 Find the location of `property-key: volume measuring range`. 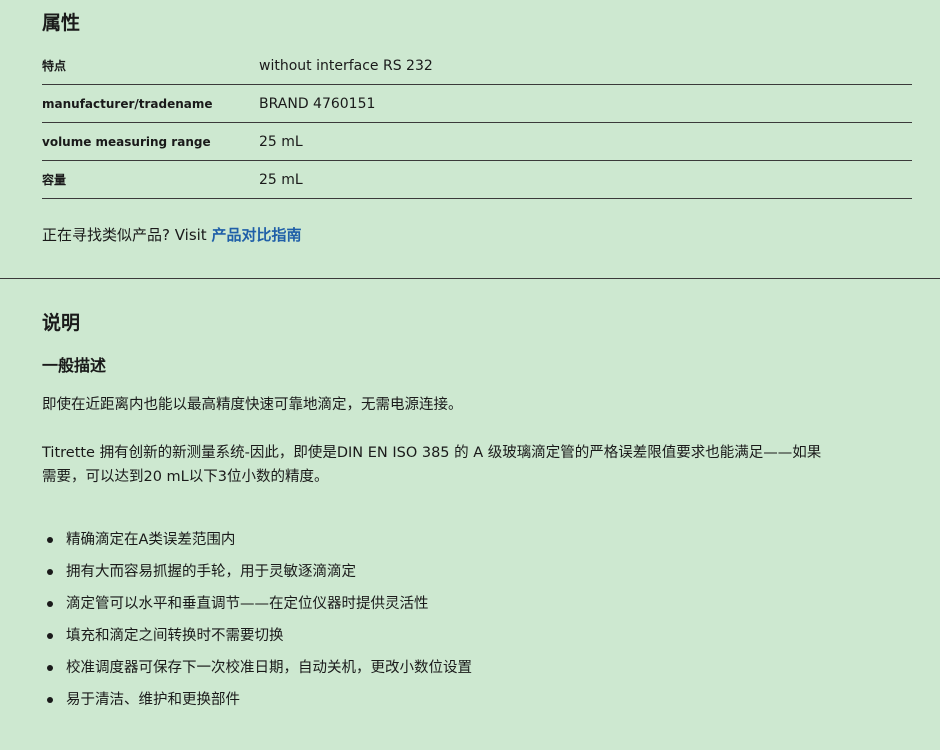

property-key: volume measuring range is located at coordinates (126, 141).